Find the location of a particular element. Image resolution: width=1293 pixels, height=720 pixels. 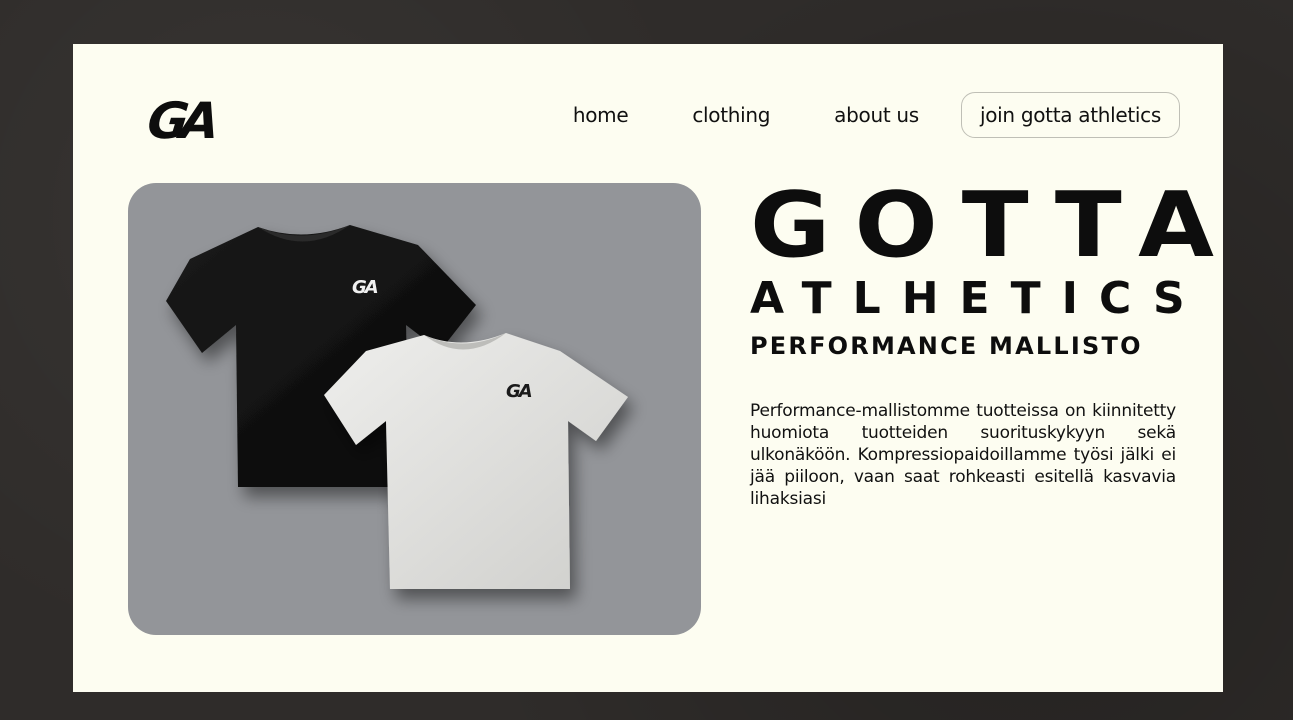

nav-clothing: clothing is located at coordinates (731, 115).